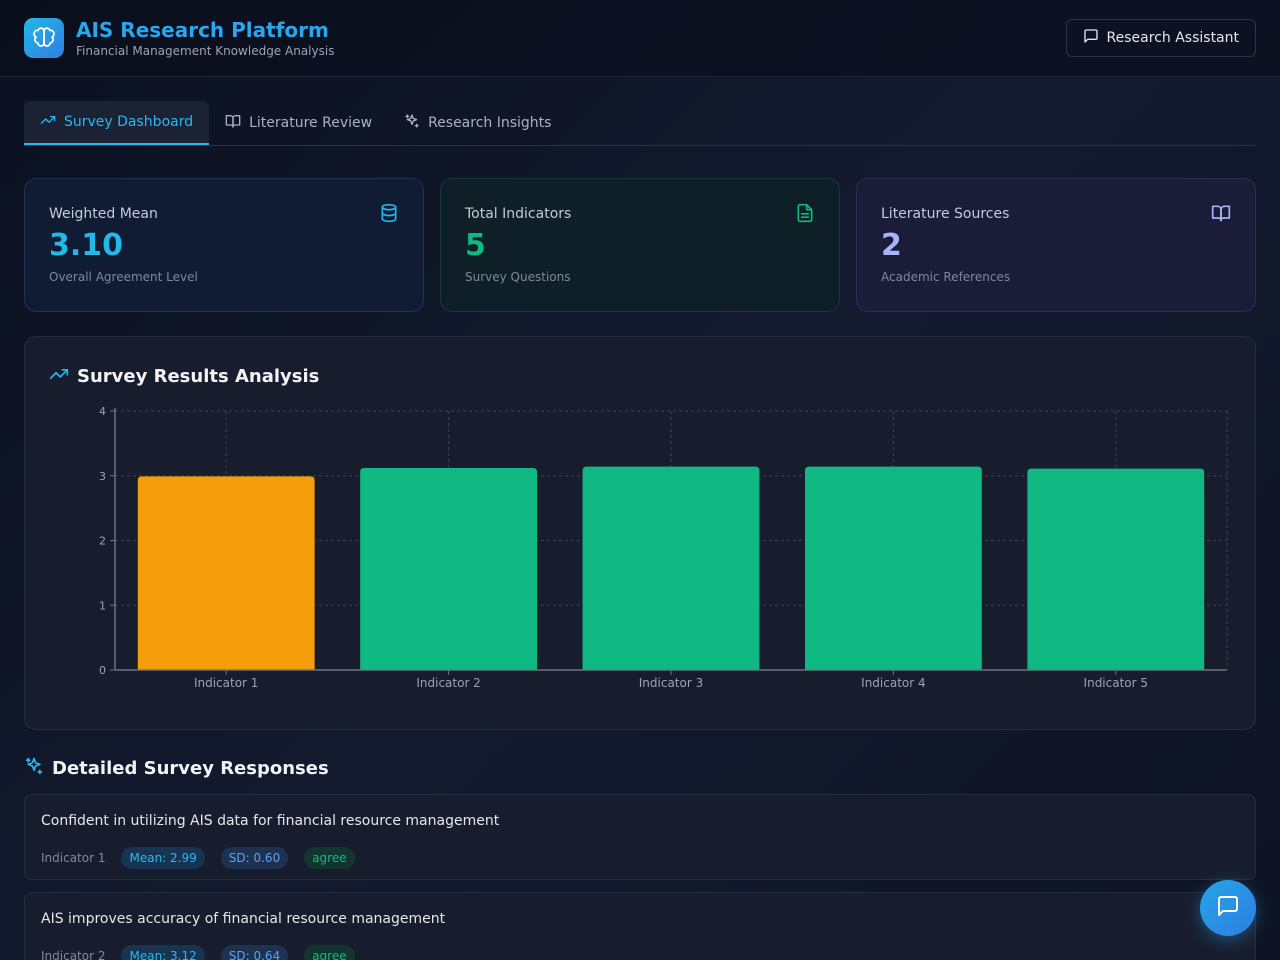  I want to click on card-label: Literature Sources, so click(945, 214).